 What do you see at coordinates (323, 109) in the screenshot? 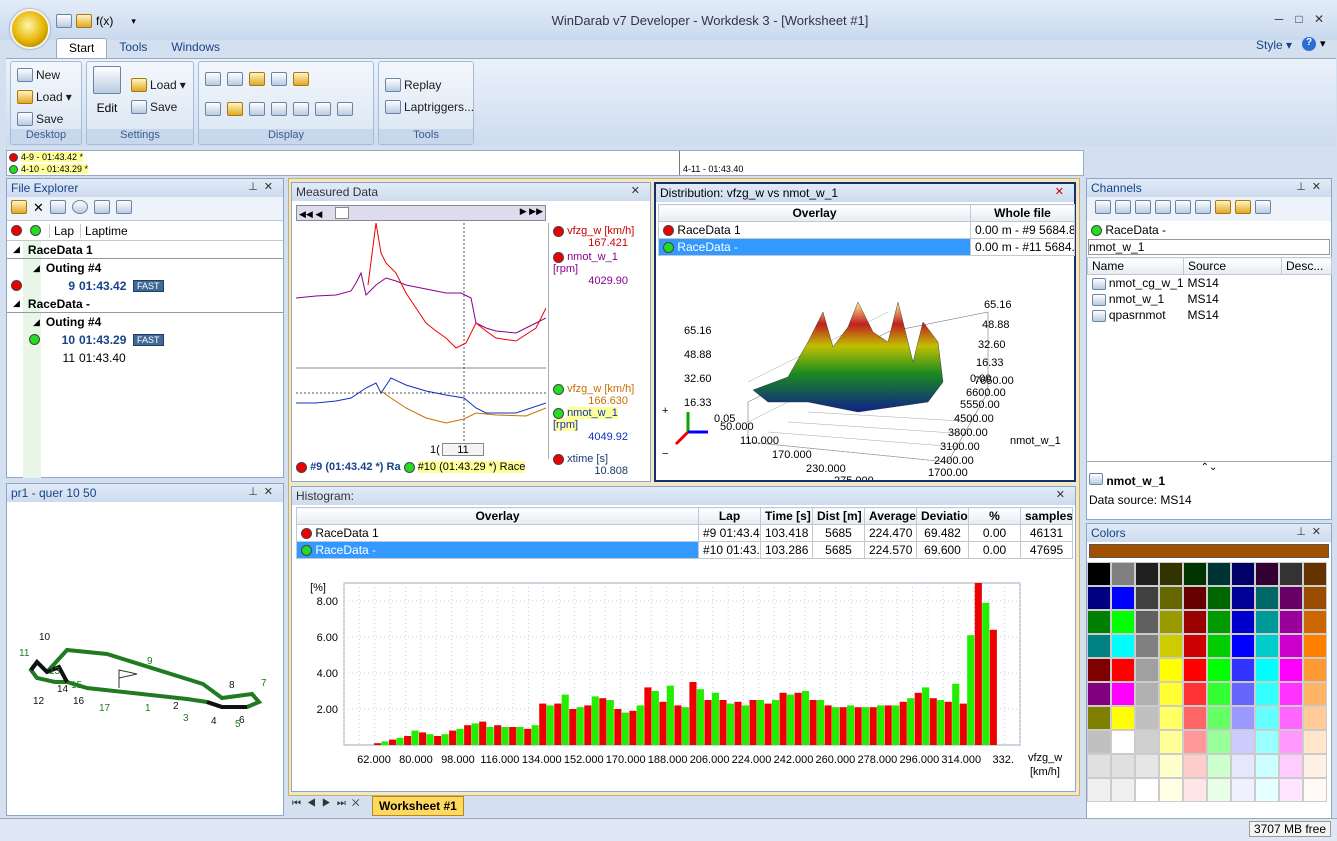
I see `zoom-out-icon` at bounding box center [323, 109].